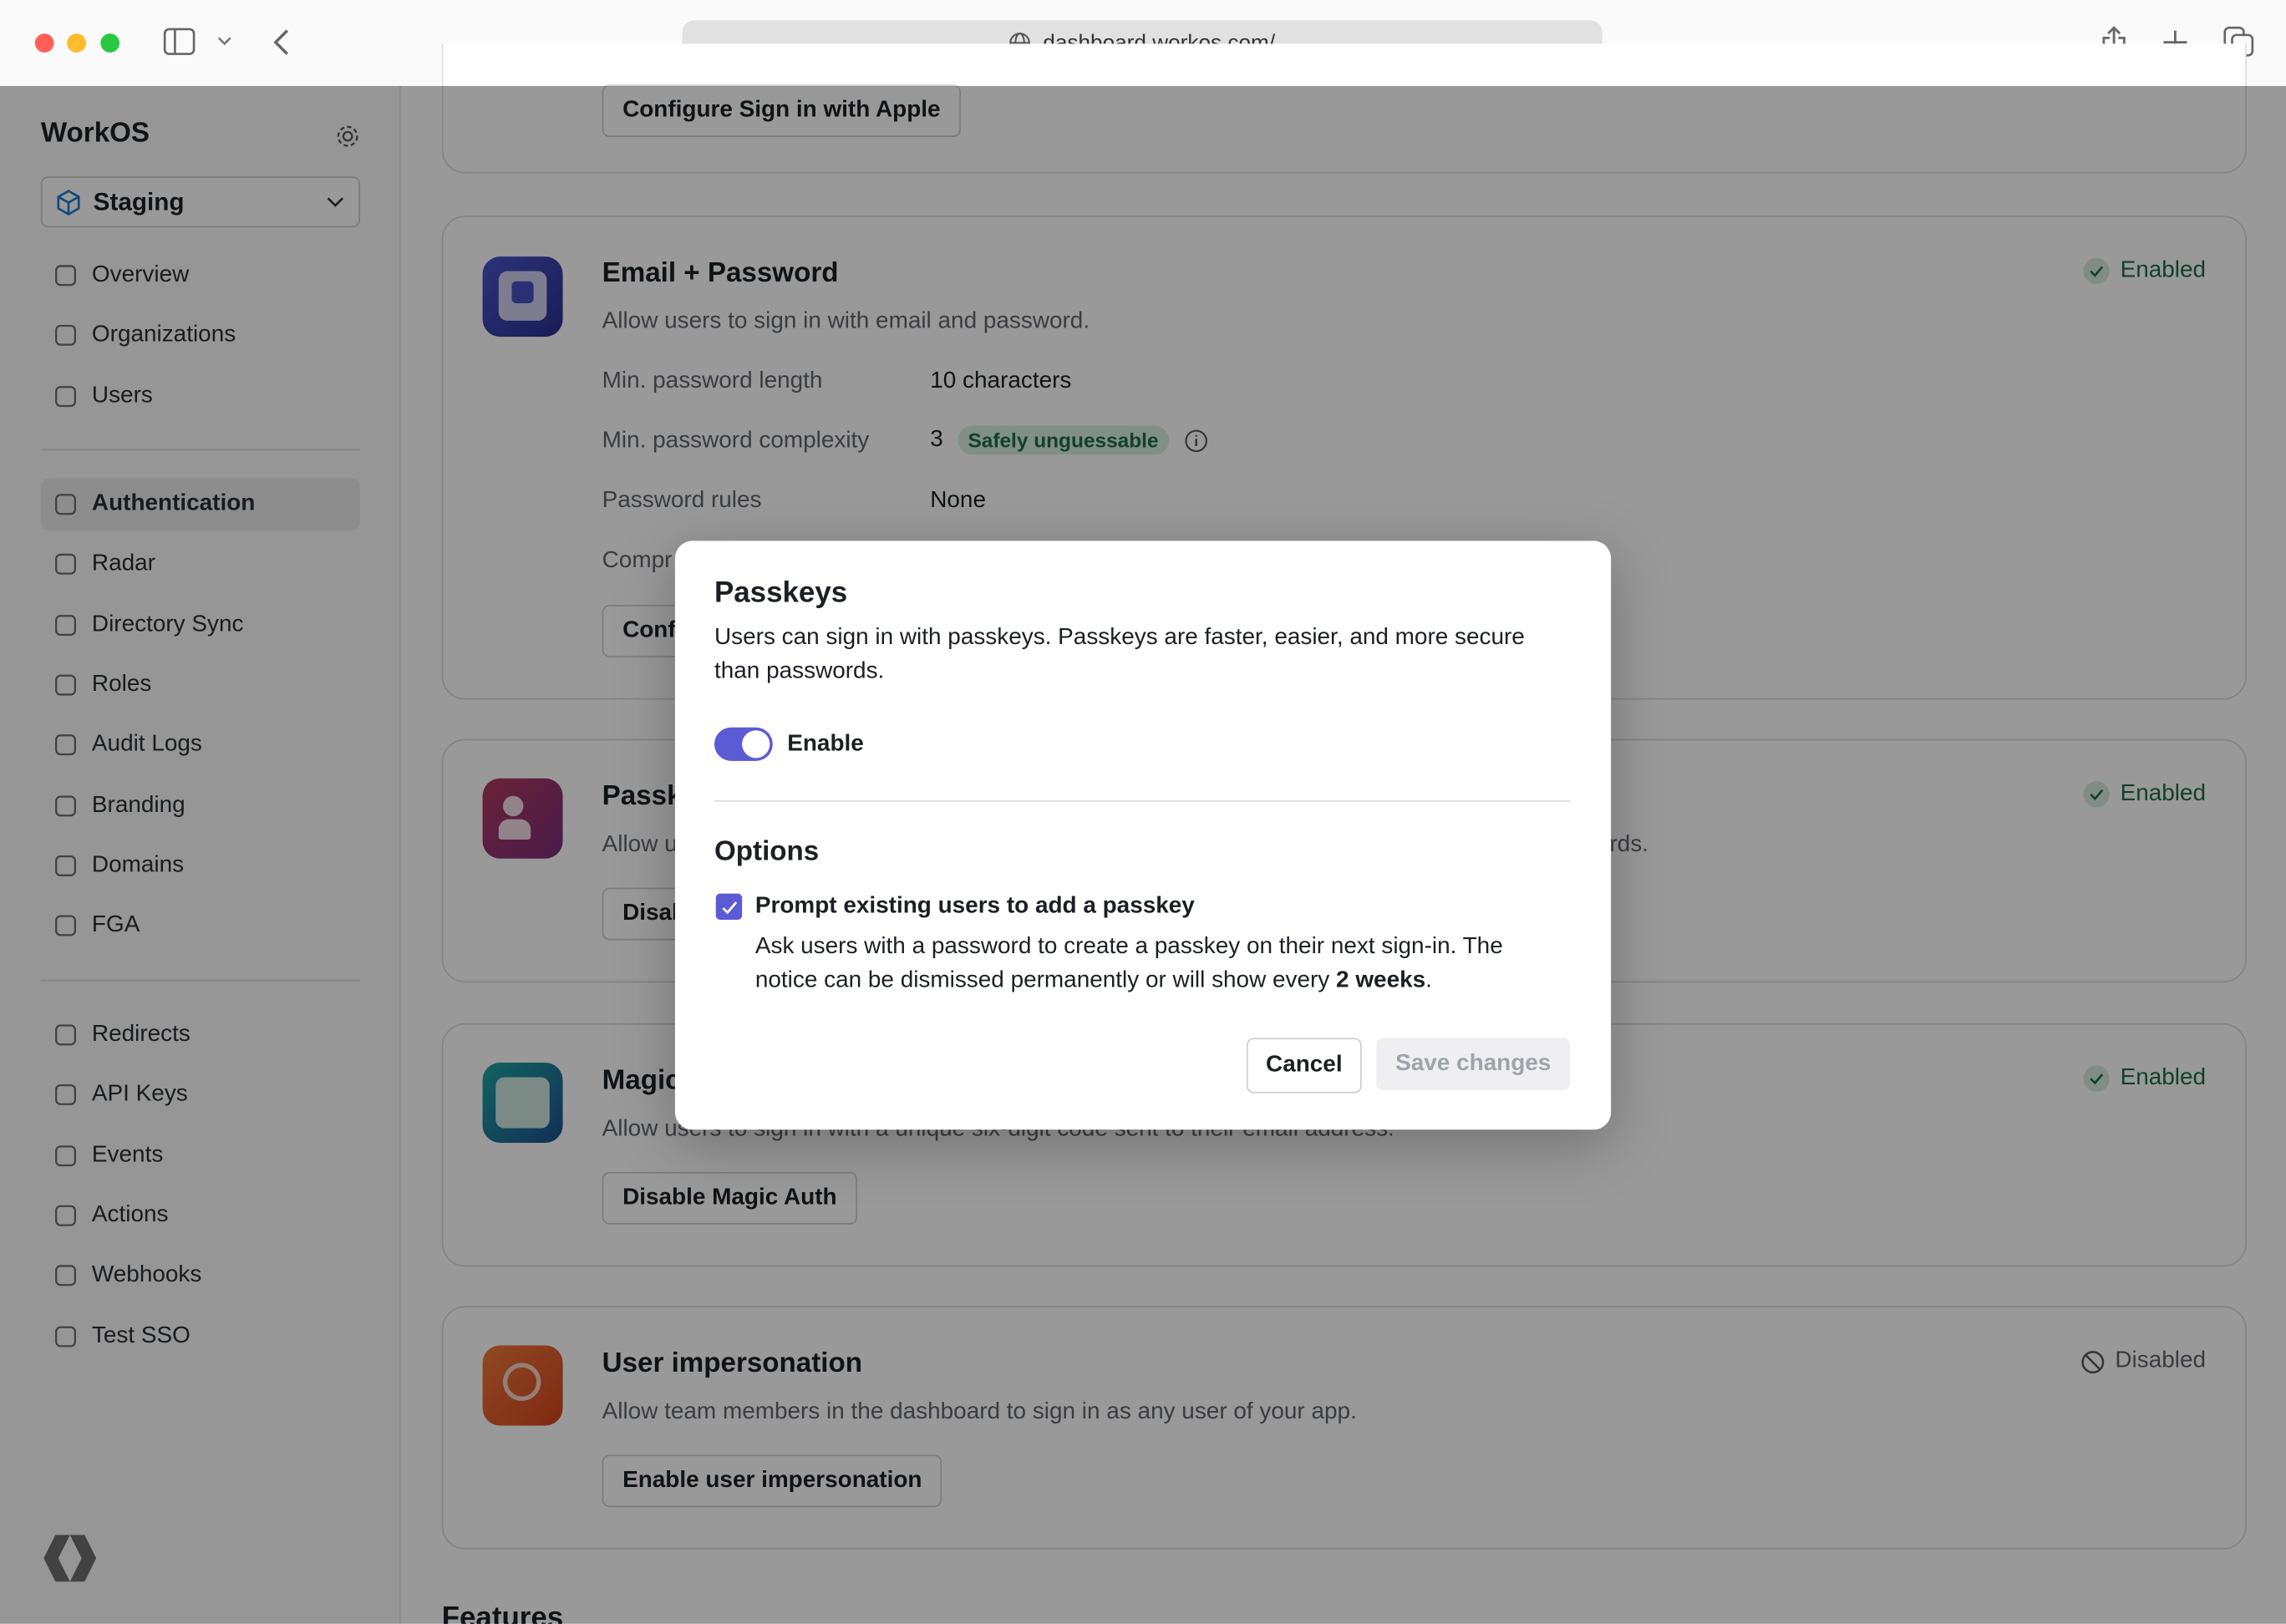 This screenshot has width=2286, height=1624. I want to click on modal-divider, so click(1142, 800).